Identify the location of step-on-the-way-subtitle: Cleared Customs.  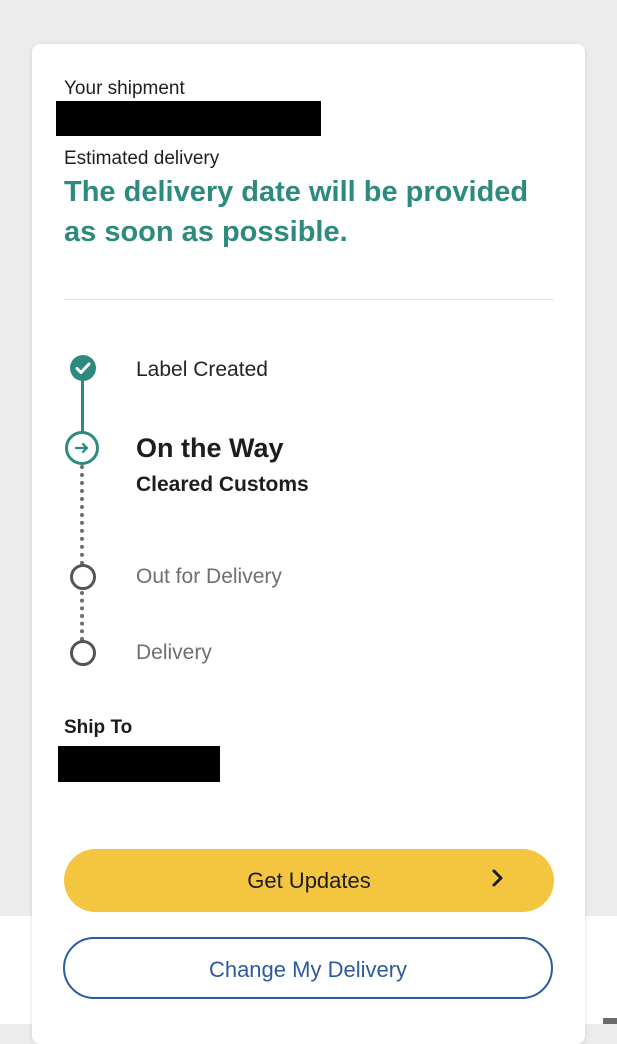
(222, 484).